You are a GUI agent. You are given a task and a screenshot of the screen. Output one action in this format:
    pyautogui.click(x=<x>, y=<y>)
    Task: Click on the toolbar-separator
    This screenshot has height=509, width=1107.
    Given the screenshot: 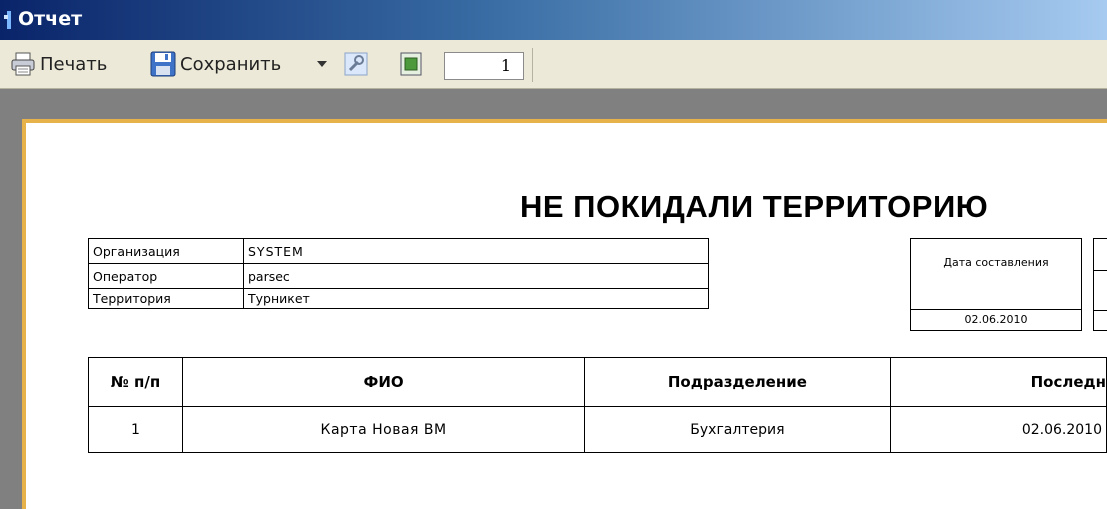 What is the action you would take?
    pyautogui.click(x=532, y=65)
    